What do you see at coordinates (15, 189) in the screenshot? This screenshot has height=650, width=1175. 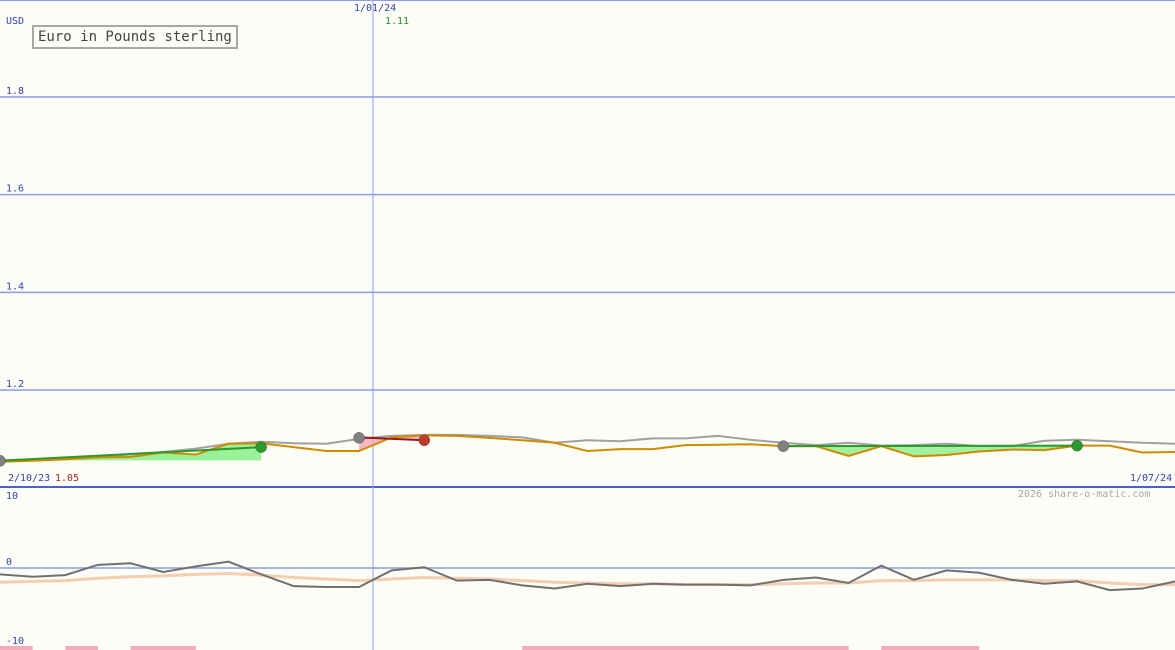 I see `y-tick-label: 1.6` at bounding box center [15, 189].